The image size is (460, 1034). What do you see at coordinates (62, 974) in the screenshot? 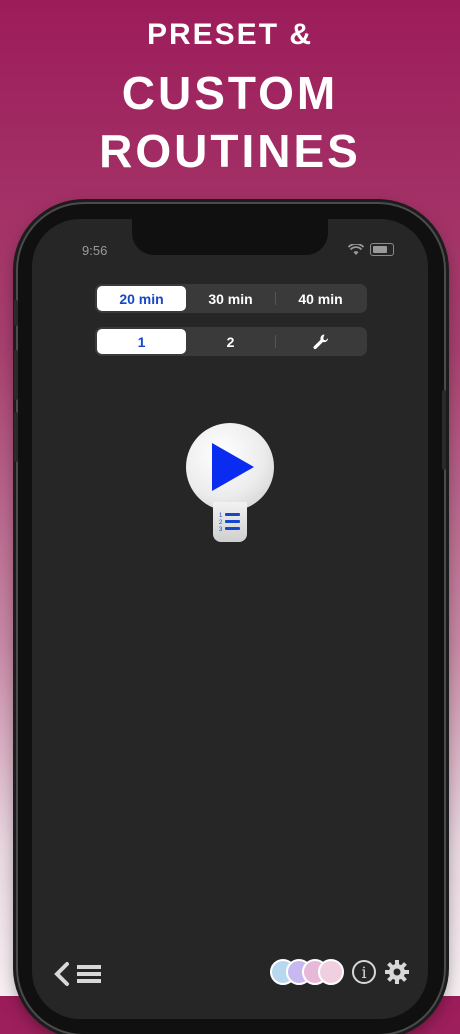
I see `back-chevron-icon` at bounding box center [62, 974].